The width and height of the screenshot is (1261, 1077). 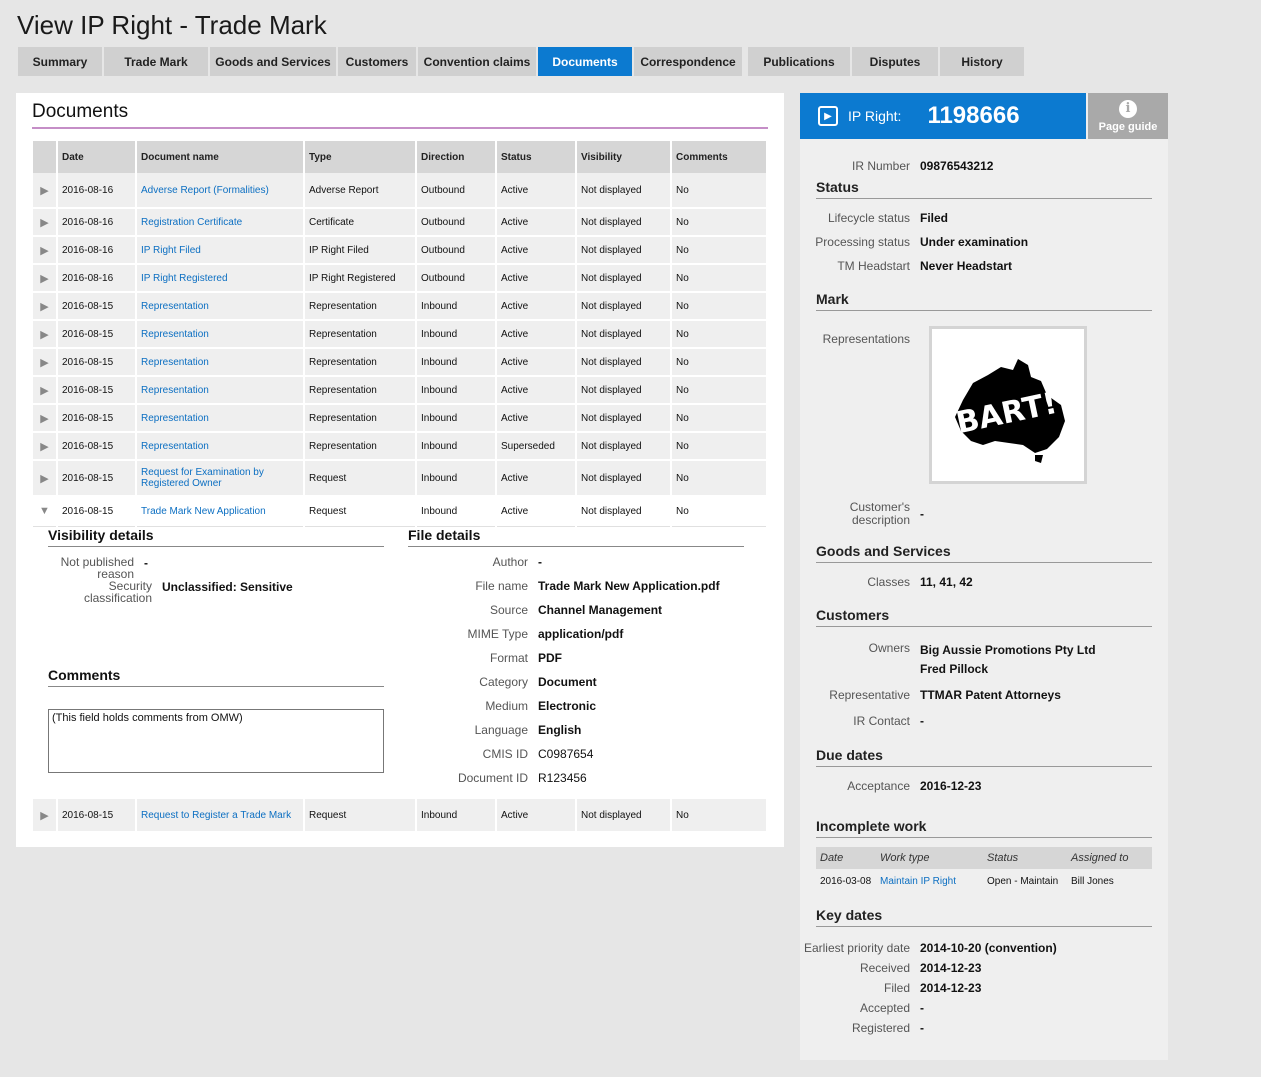 What do you see at coordinates (884, 1008) in the screenshot?
I see `key-date-label: Accepted` at bounding box center [884, 1008].